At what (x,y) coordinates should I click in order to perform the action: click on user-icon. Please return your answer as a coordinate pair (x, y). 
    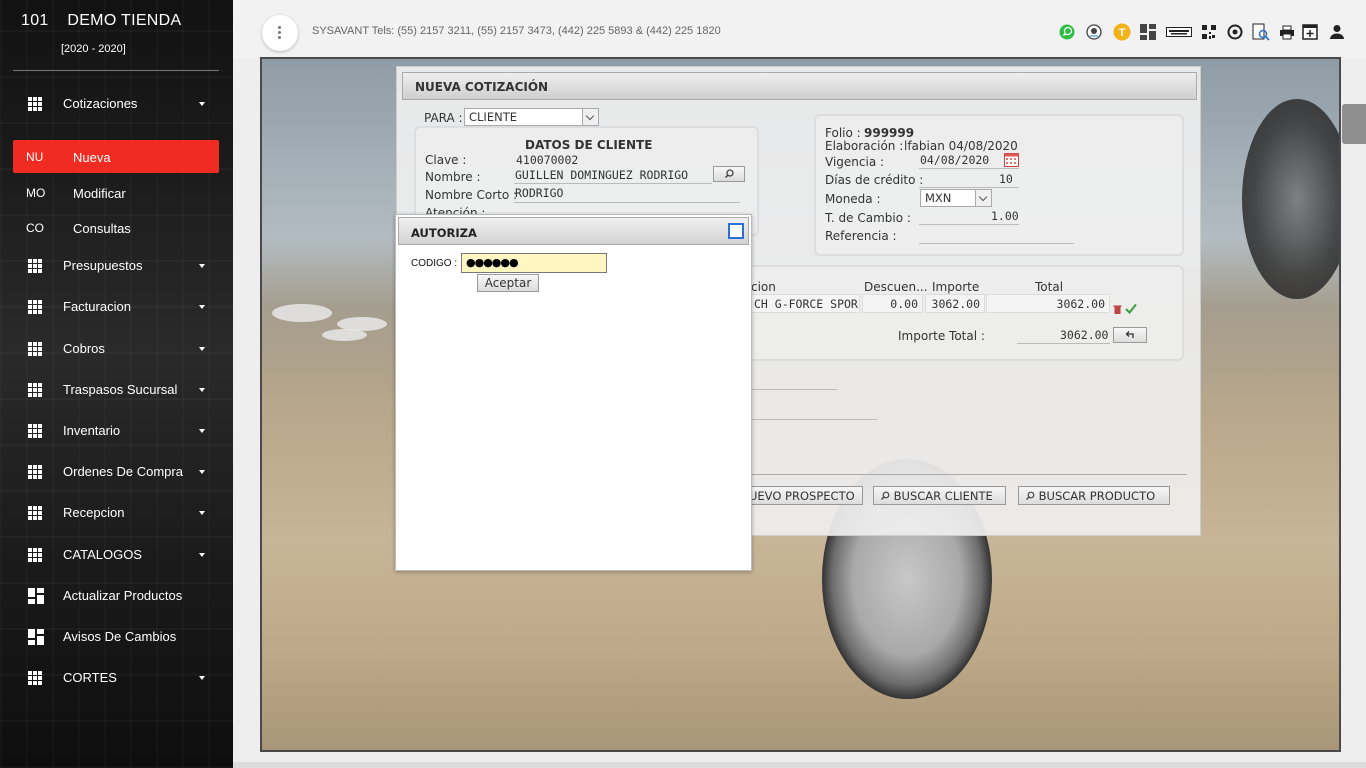
    Looking at the image, I should click on (1337, 32).